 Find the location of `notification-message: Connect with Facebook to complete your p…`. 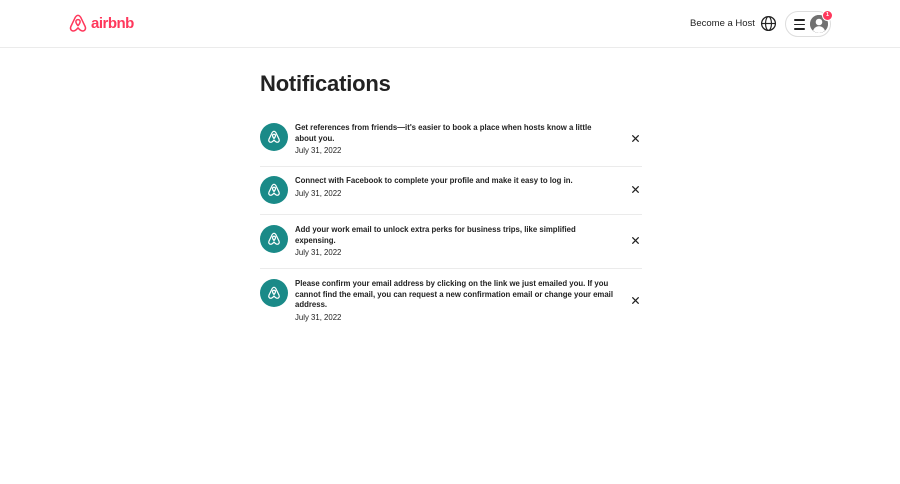

notification-message: Connect with Facebook to complete your p… is located at coordinates (434, 180).